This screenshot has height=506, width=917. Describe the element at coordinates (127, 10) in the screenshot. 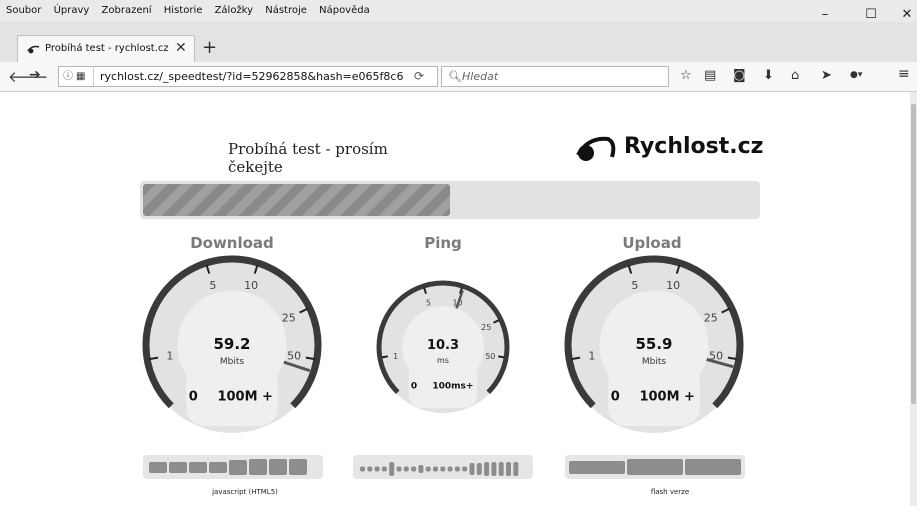

I see `menu-view: Zobrazení` at that location.